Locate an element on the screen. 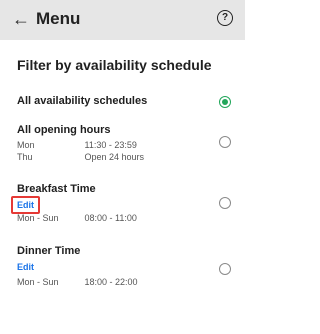 The image size is (320, 334). edit-dinner-time-link: Edit is located at coordinates (25, 267).